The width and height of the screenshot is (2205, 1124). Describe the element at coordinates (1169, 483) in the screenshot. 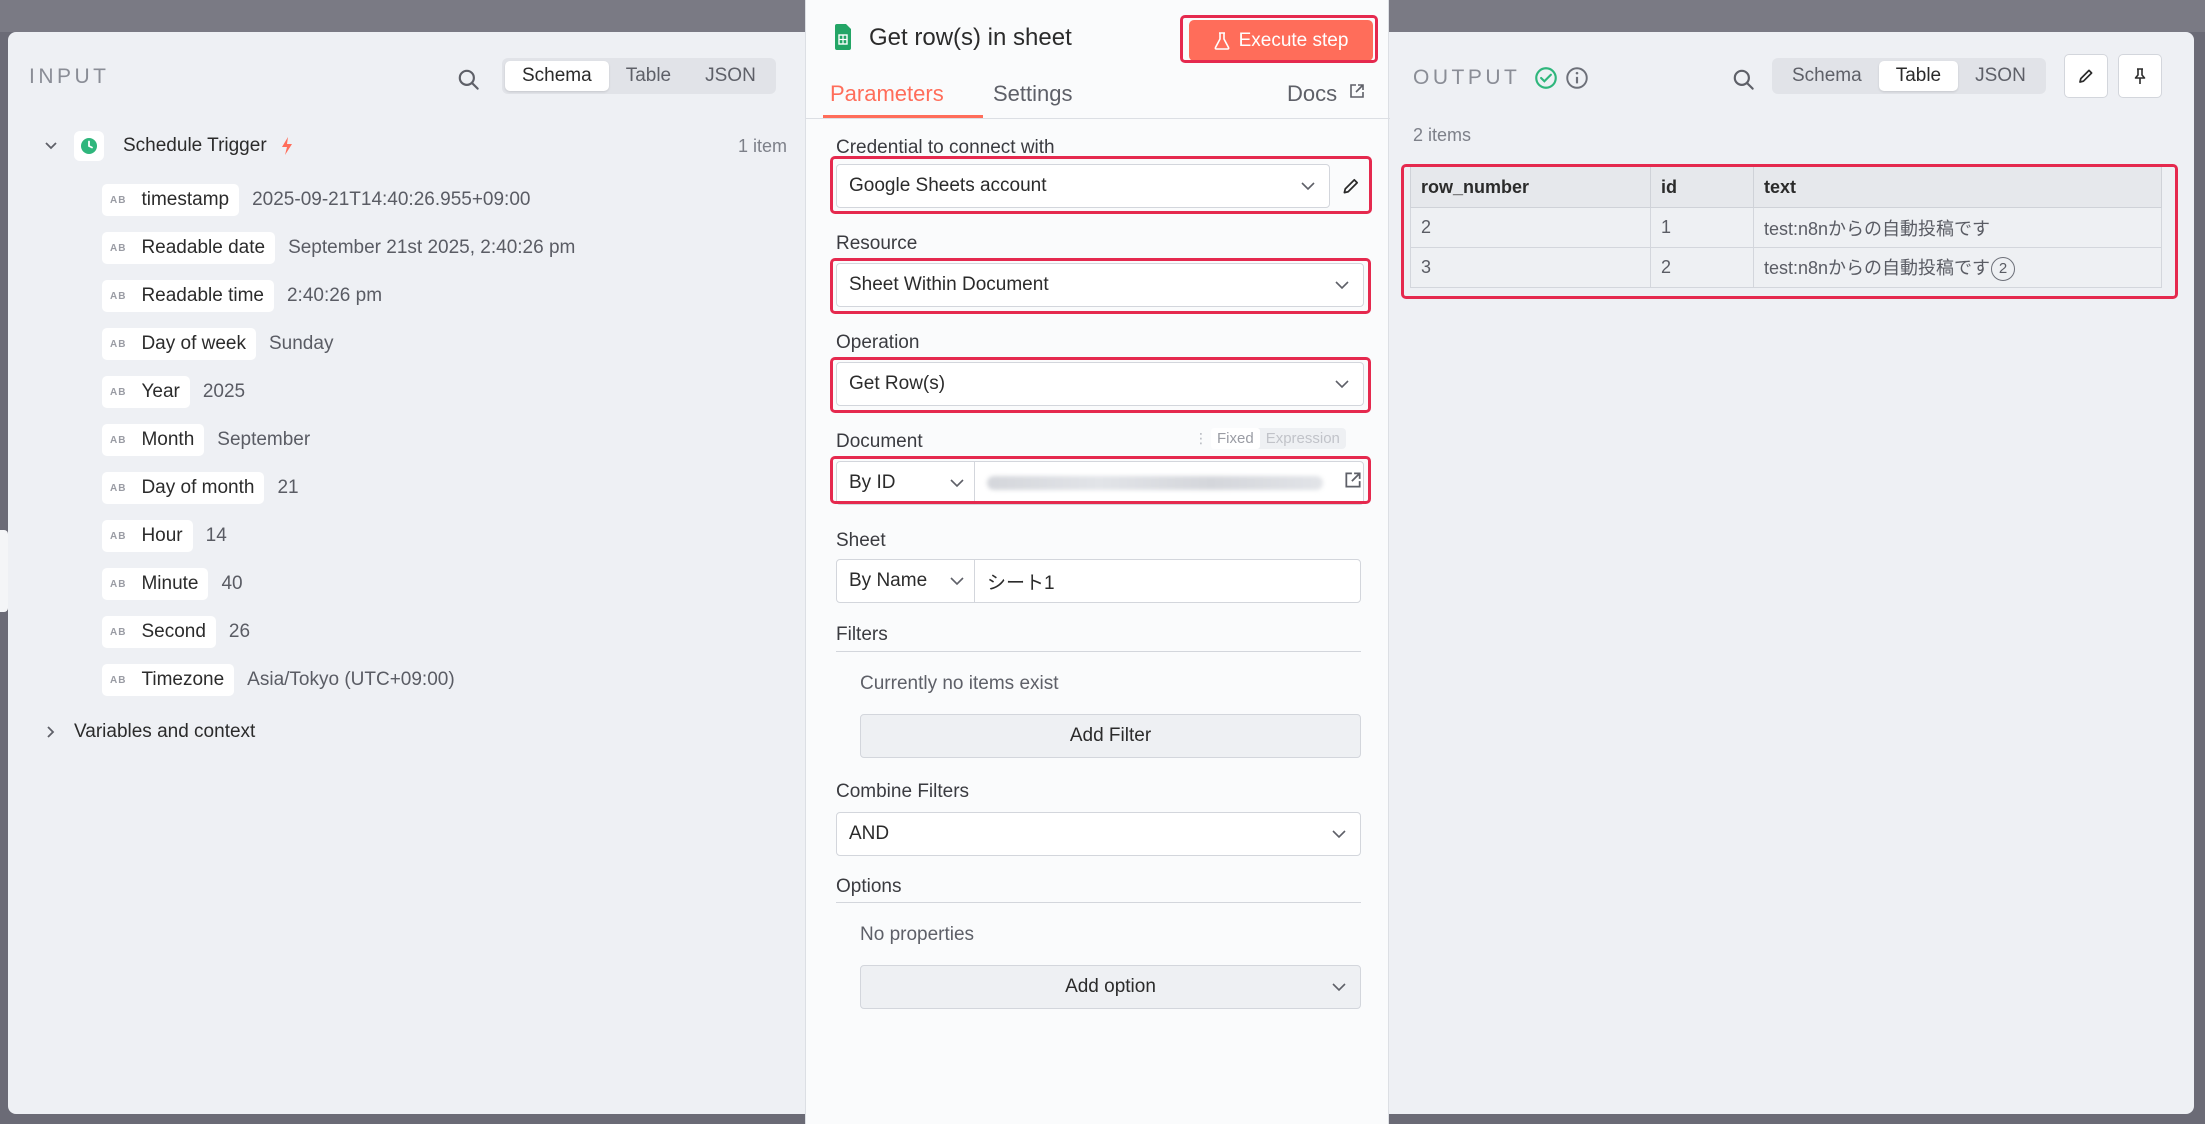

I see `document-id-input` at that location.